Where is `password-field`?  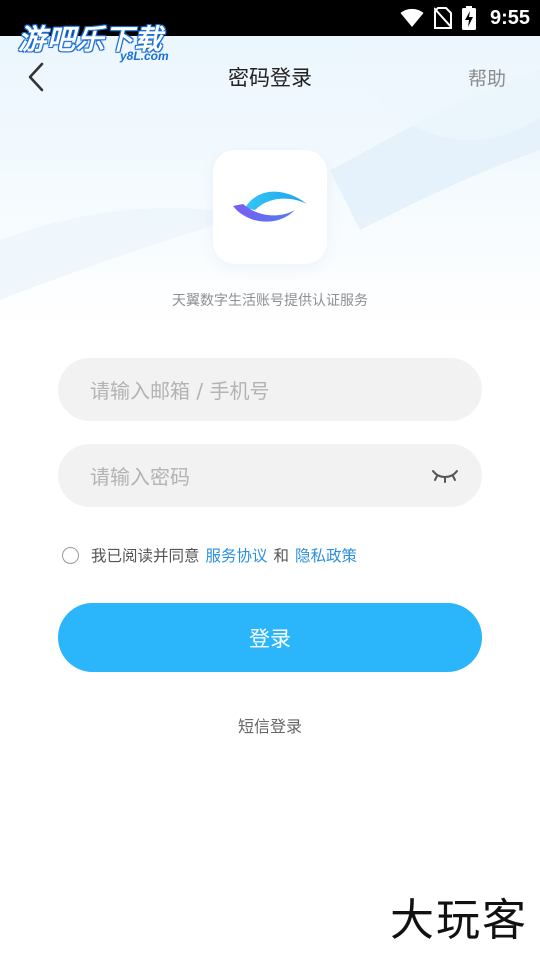
password-field is located at coordinates (270, 476).